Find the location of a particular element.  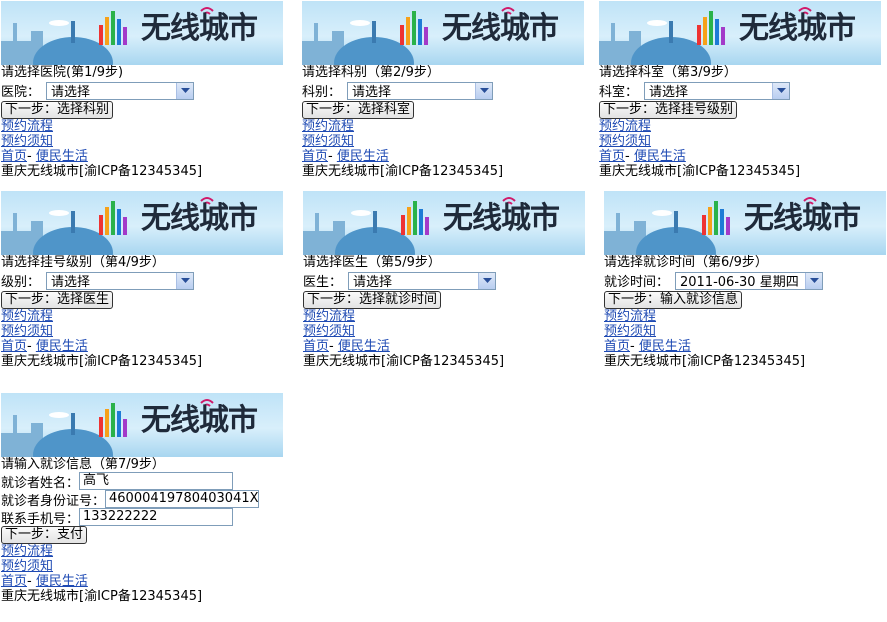

next-step-button: 下一步：输入就诊信息 is located at coordinates (673, 300).